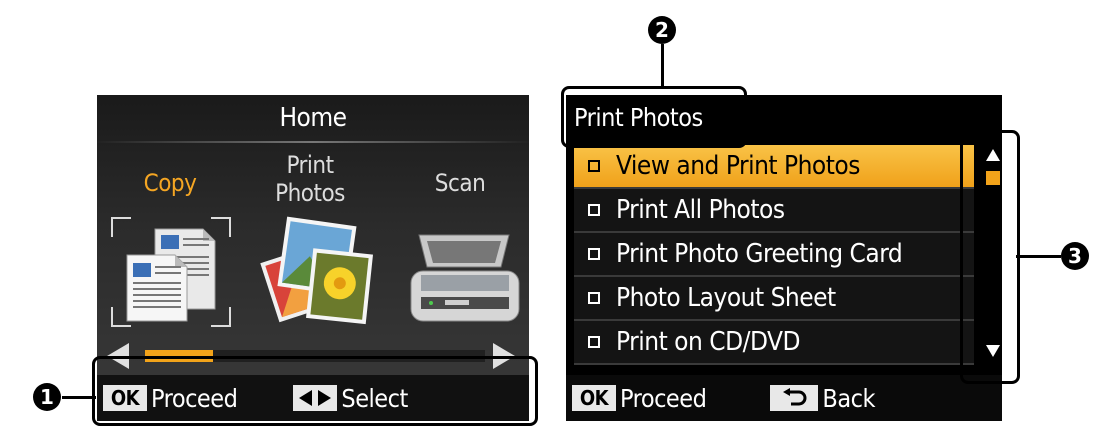  Describe the element at coordinates (313, 118) in the screenshot. I see `screen-title: Home` at that location.